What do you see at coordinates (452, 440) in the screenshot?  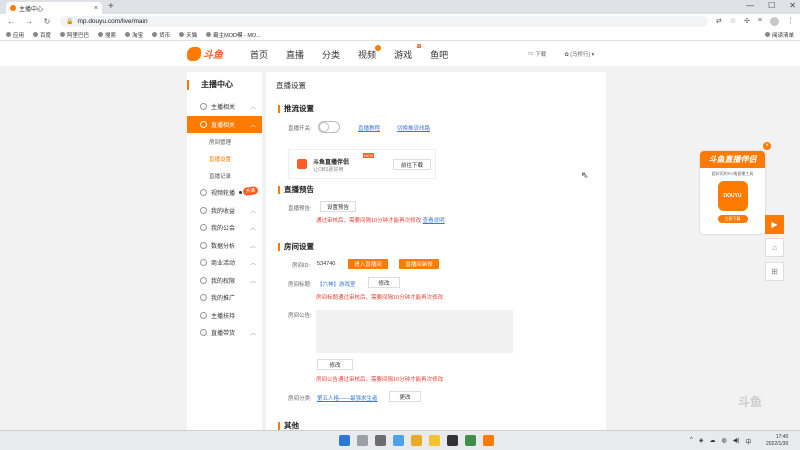 I see `game-app-icon` at bounding box center [452, 440].